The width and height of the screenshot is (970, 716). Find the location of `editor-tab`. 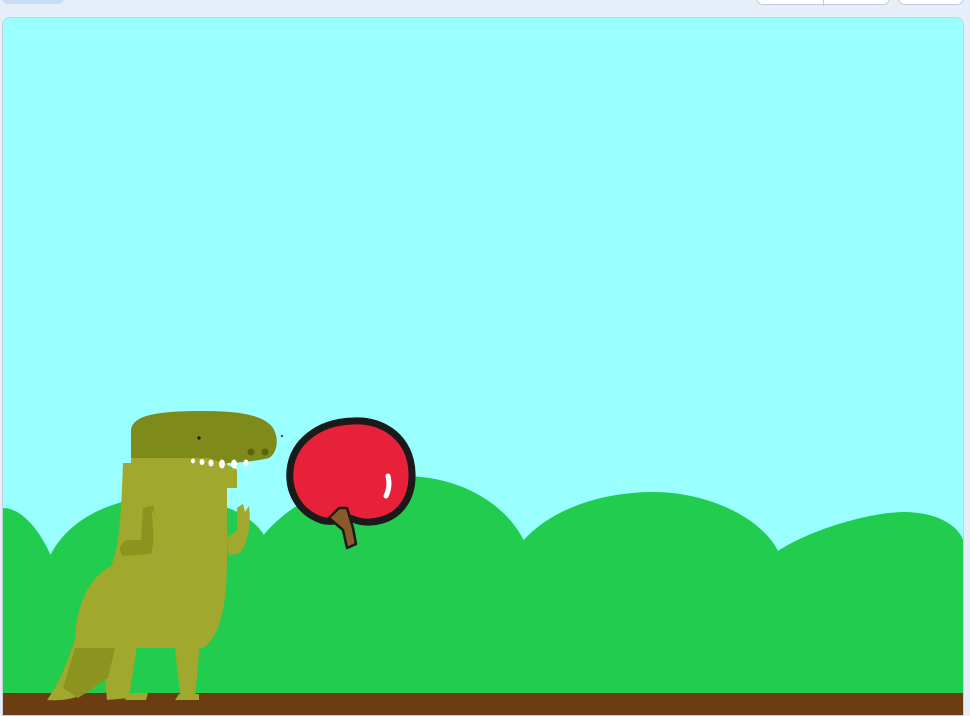

editor-tab is located at coordinates (33, 2).